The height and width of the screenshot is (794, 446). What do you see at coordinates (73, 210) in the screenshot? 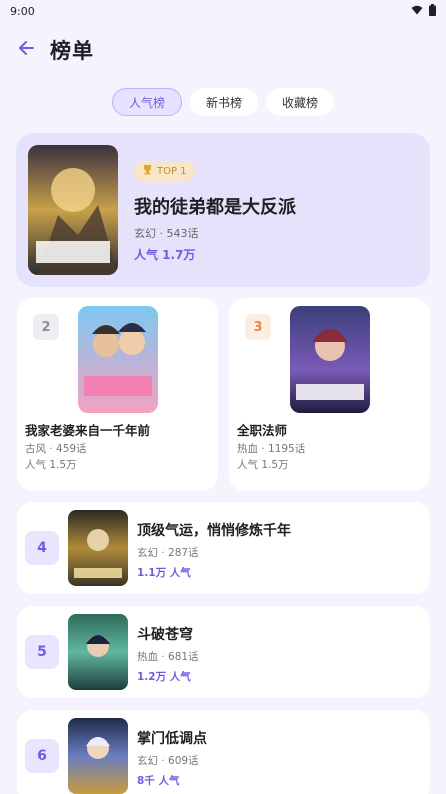
I see `rank1-cover` at bounding box center [73, 210].